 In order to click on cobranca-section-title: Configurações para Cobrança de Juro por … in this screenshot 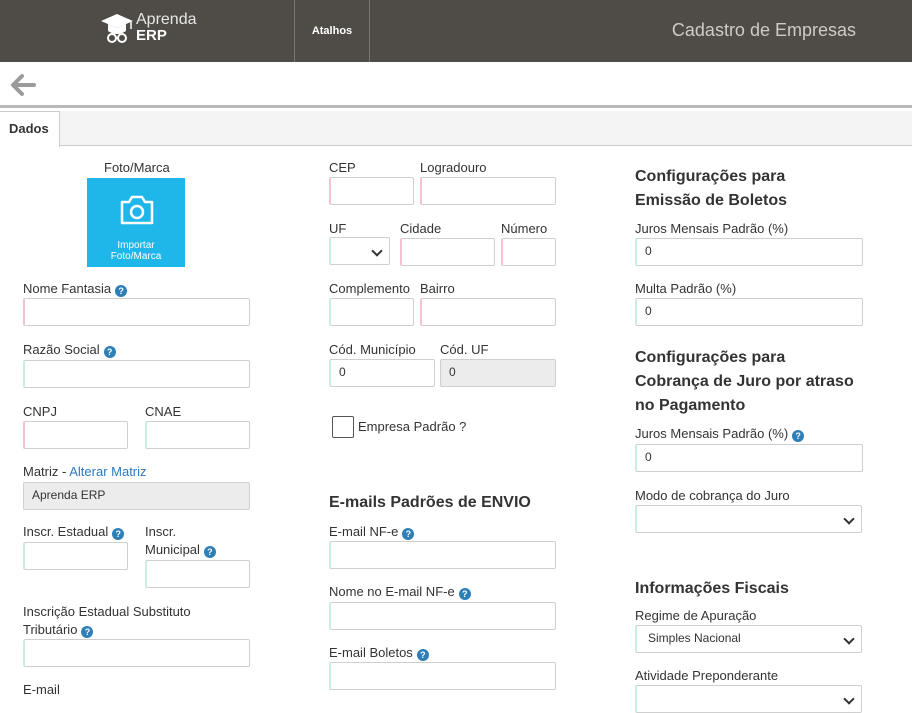, I will do `click(744, 381)`.